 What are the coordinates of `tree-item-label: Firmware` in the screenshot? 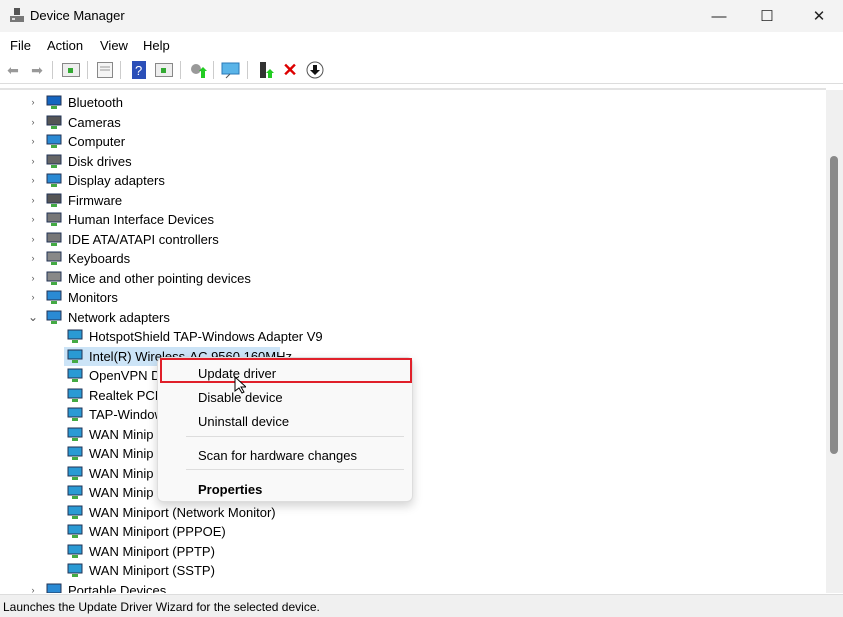 It's located at (95, 200).